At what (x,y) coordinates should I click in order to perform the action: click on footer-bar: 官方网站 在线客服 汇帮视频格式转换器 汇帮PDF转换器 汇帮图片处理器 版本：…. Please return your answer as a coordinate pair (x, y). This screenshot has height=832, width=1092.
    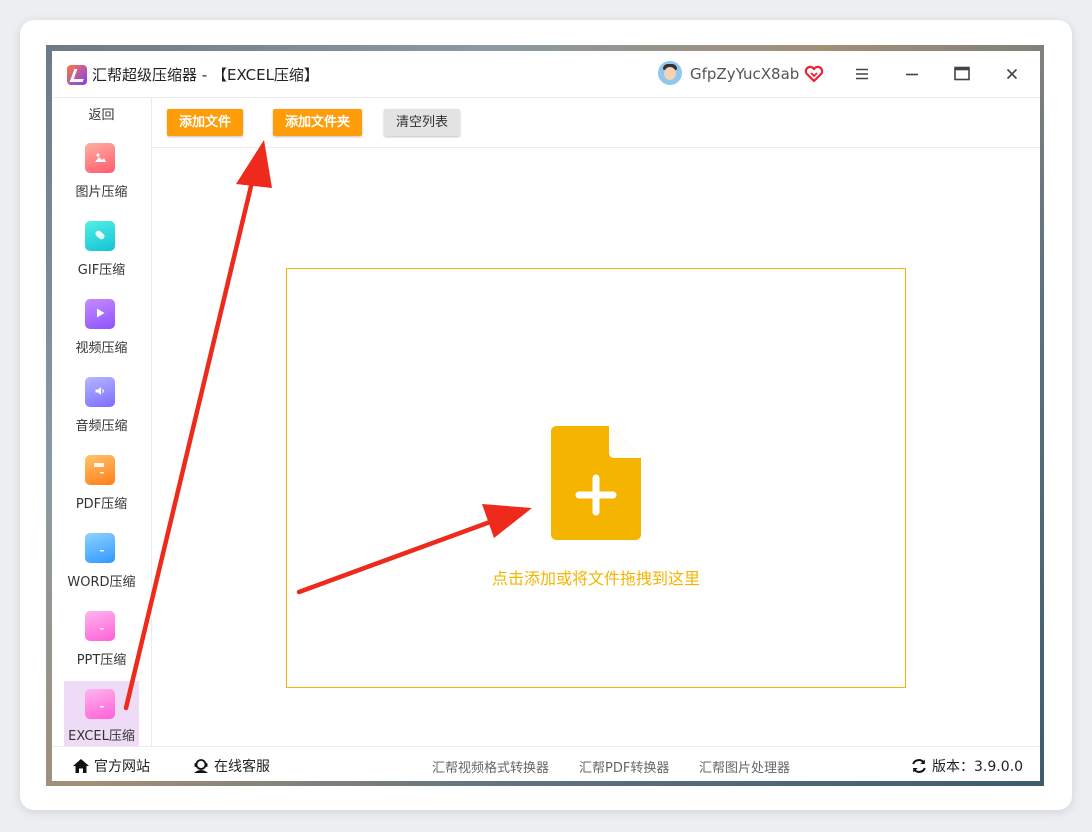
    Looking at the image, I should click on (546, 763).